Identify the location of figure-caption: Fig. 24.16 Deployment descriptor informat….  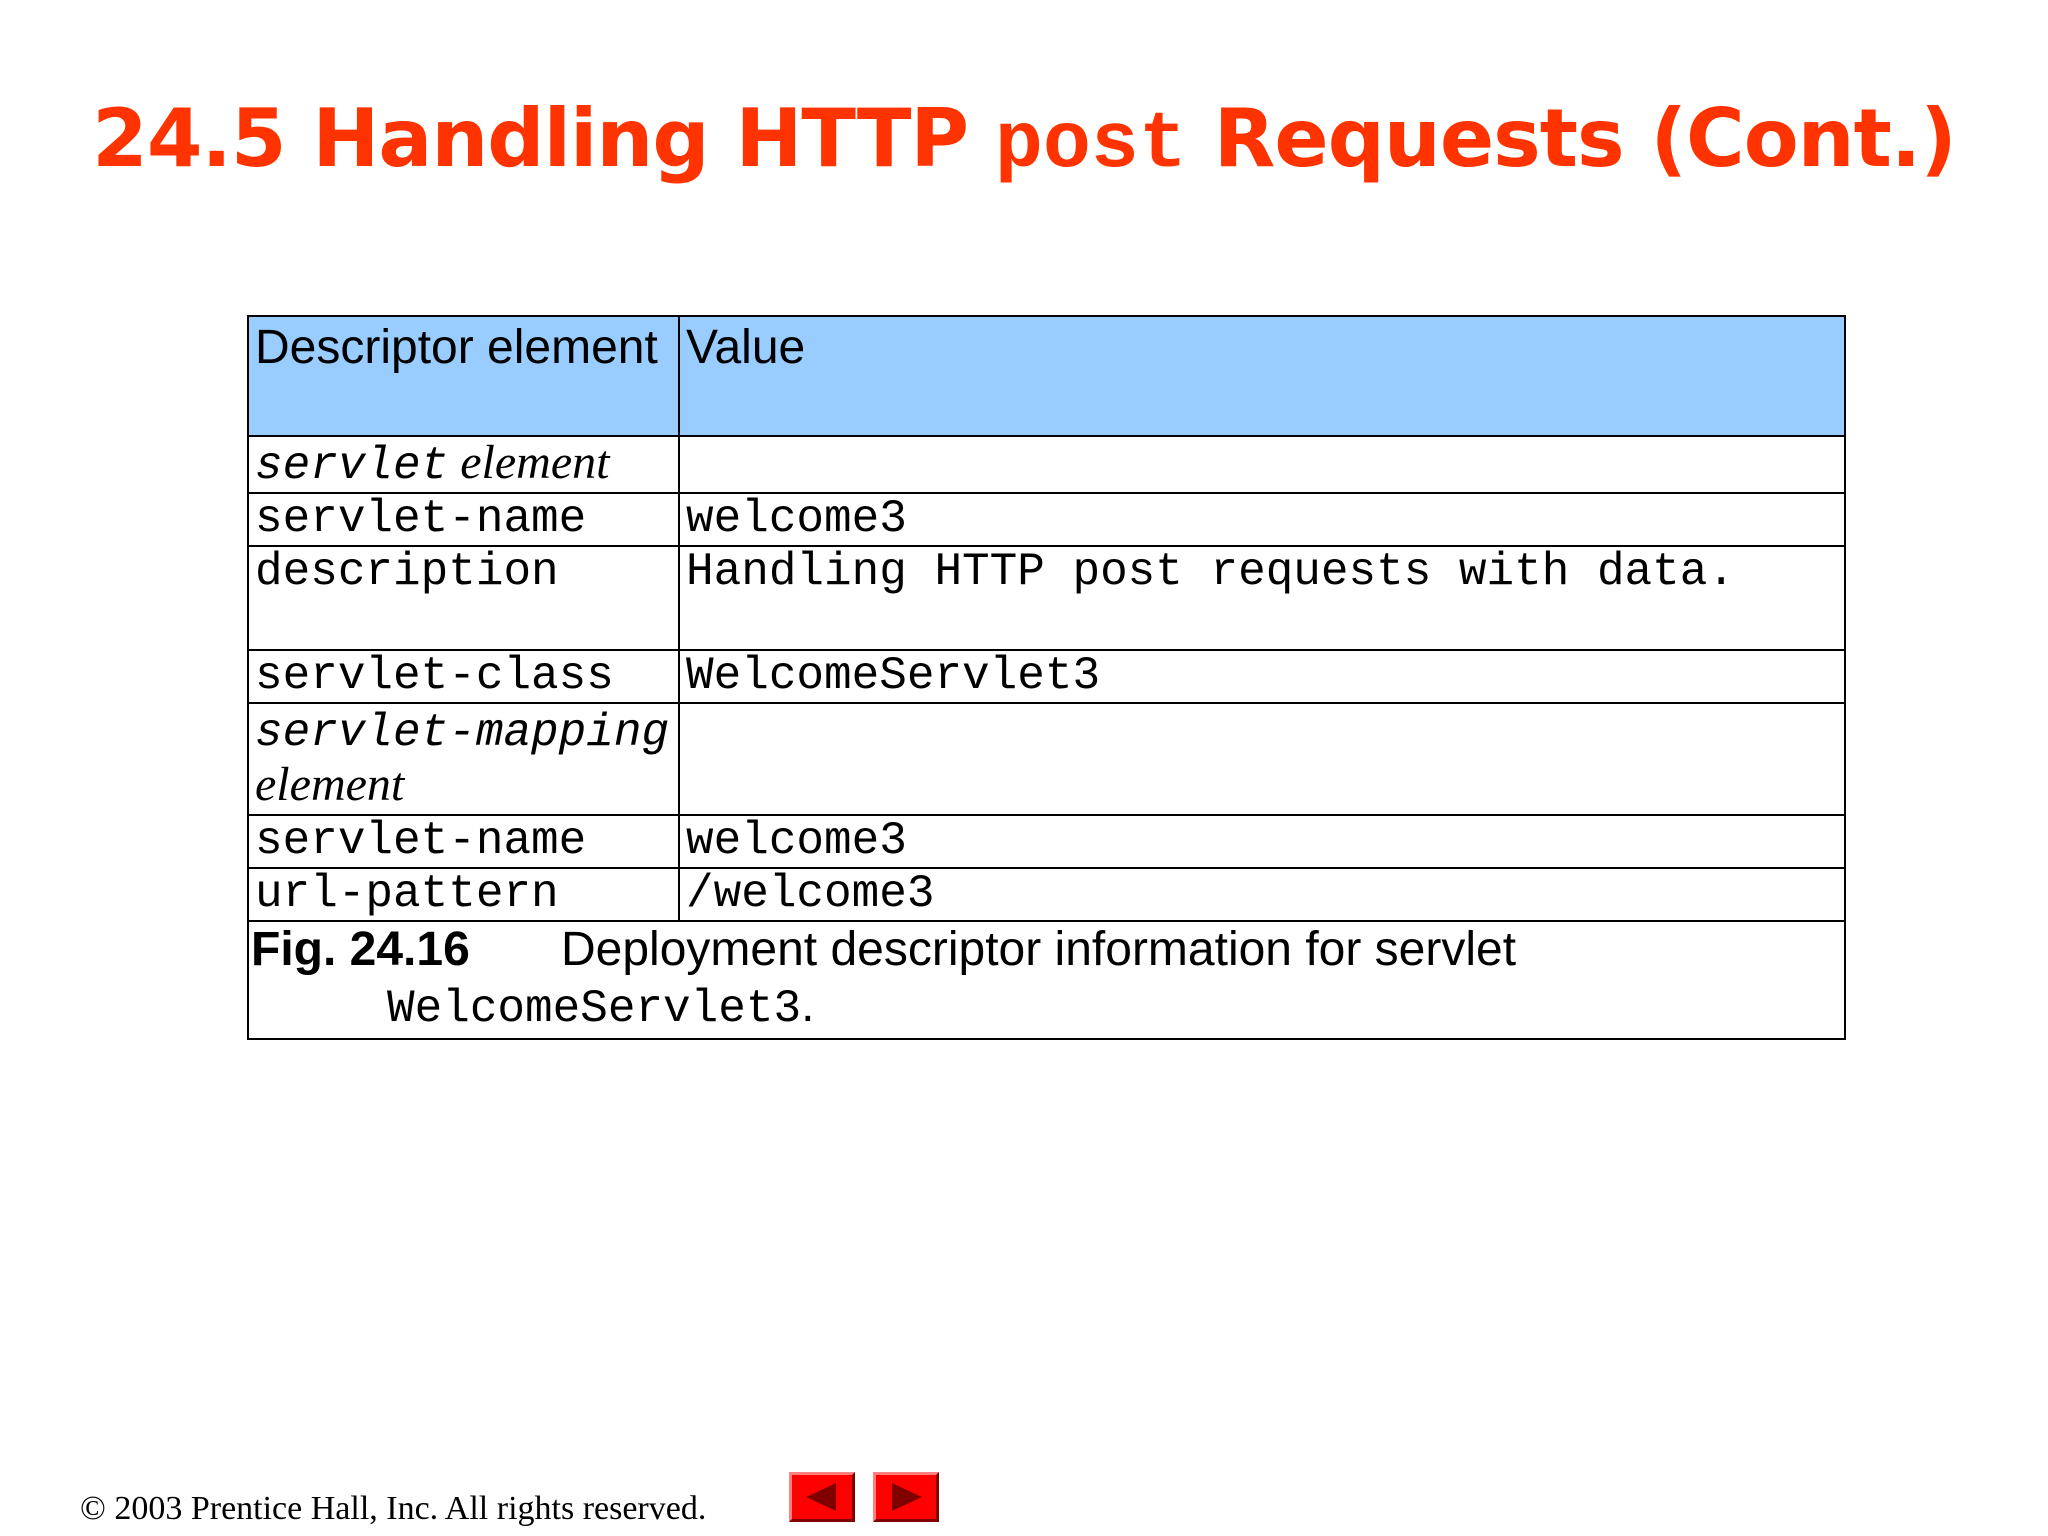
(1046, 980).